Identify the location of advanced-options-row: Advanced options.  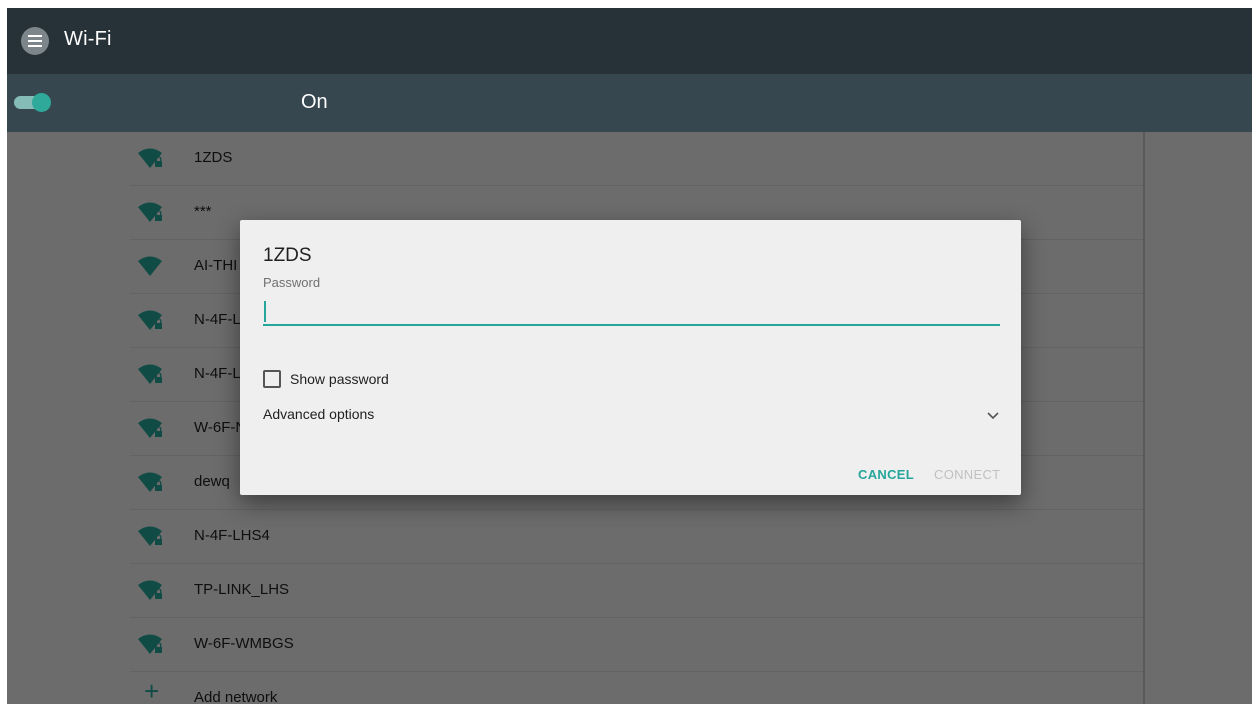
(631, 416).